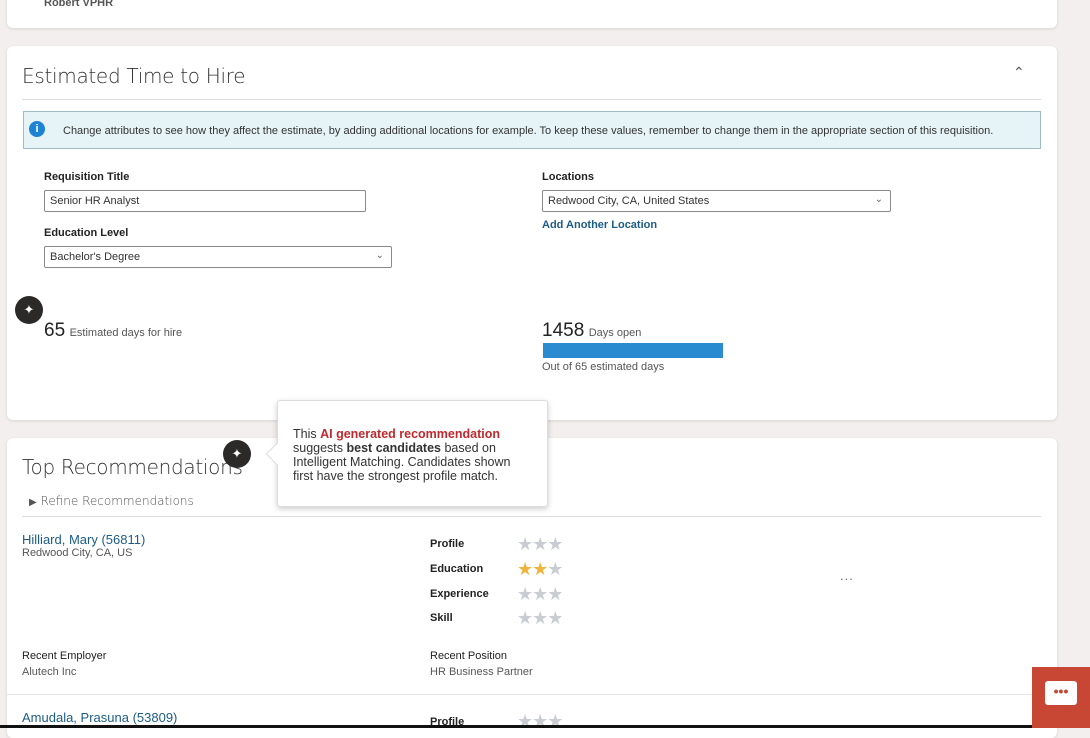  Describe the element at coordinates (599, 225) in the screenshot. I see `add-location-link: Add Another Location` at that location.